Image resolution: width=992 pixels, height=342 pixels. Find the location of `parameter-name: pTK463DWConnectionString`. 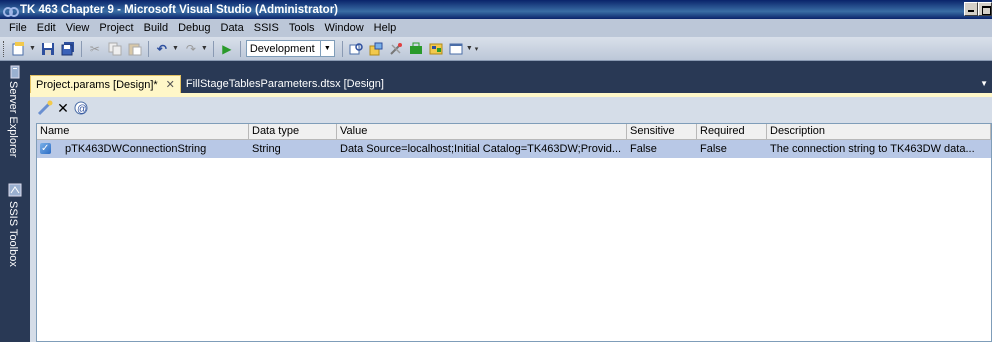

parameter-name: pTK463DWConnectionString is located at coordinates (136, 149).